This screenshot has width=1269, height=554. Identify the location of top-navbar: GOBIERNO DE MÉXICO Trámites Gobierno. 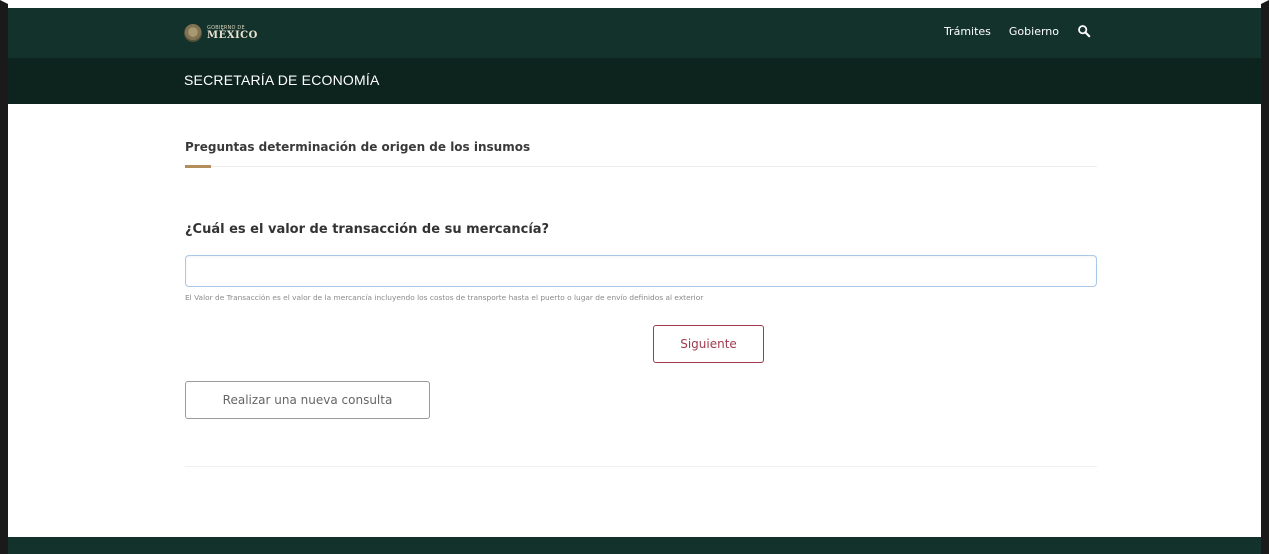
(634, 33).